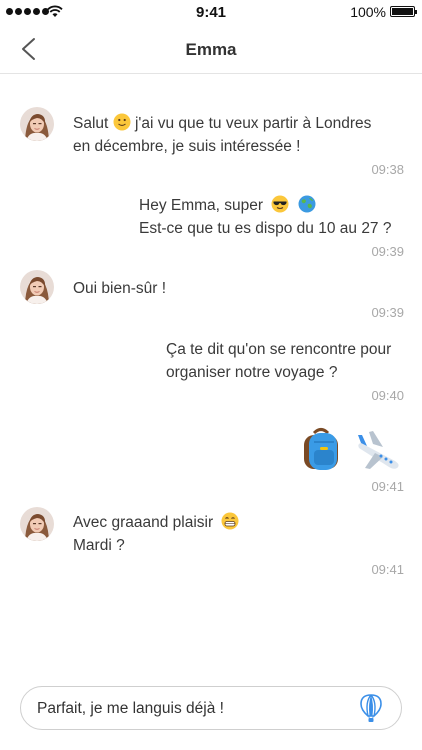 Image resolution: width=422 pixels, height=750 pixels. I want to click on message-line: Mardi ?, so click(99, 545).